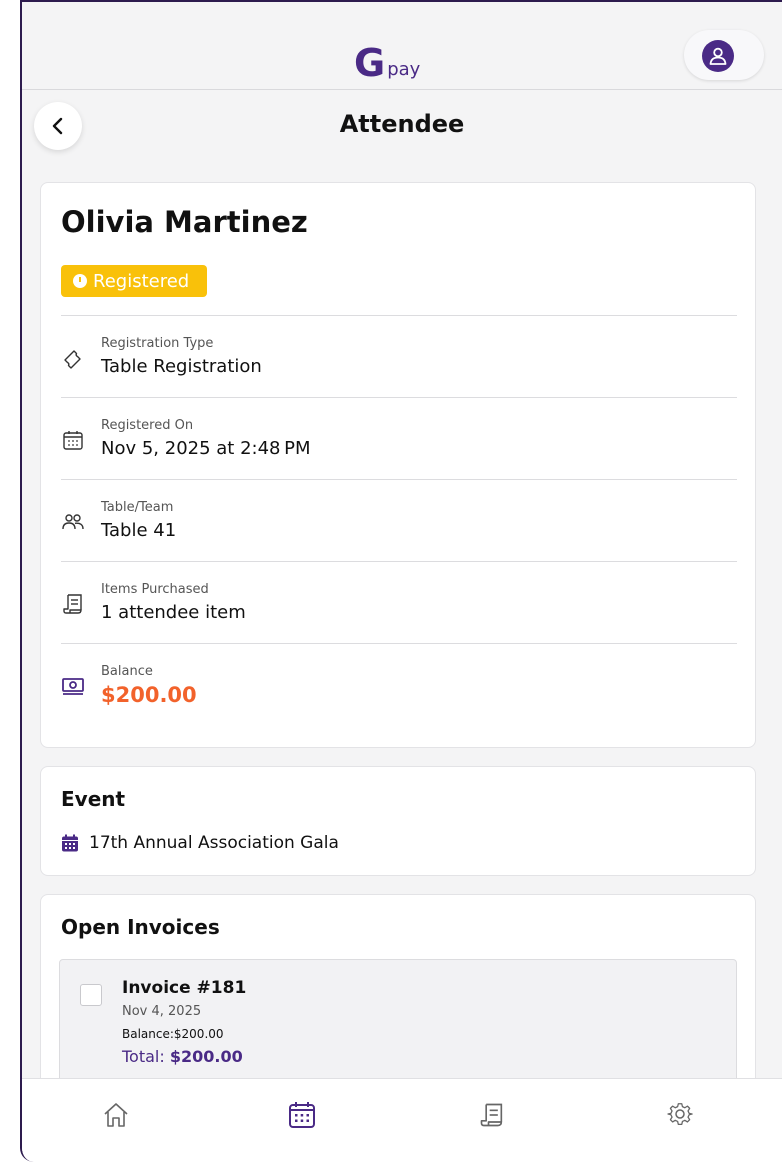 This screenshot has height=1162, width=782. I want to click on field-label: Items Purchased, so click(155, 589).